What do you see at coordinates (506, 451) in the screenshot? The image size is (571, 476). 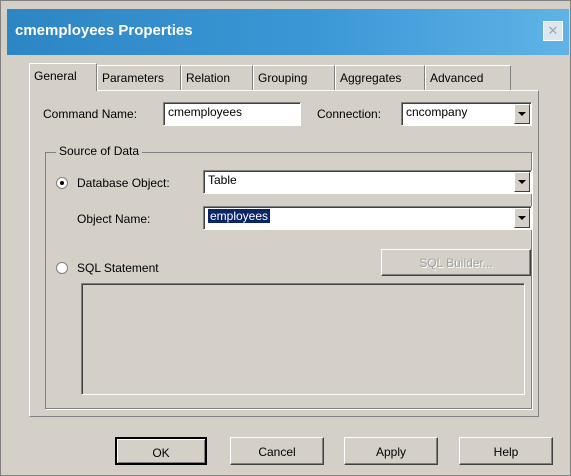 I see `help-button: Help` at bounding box center [506, 451].